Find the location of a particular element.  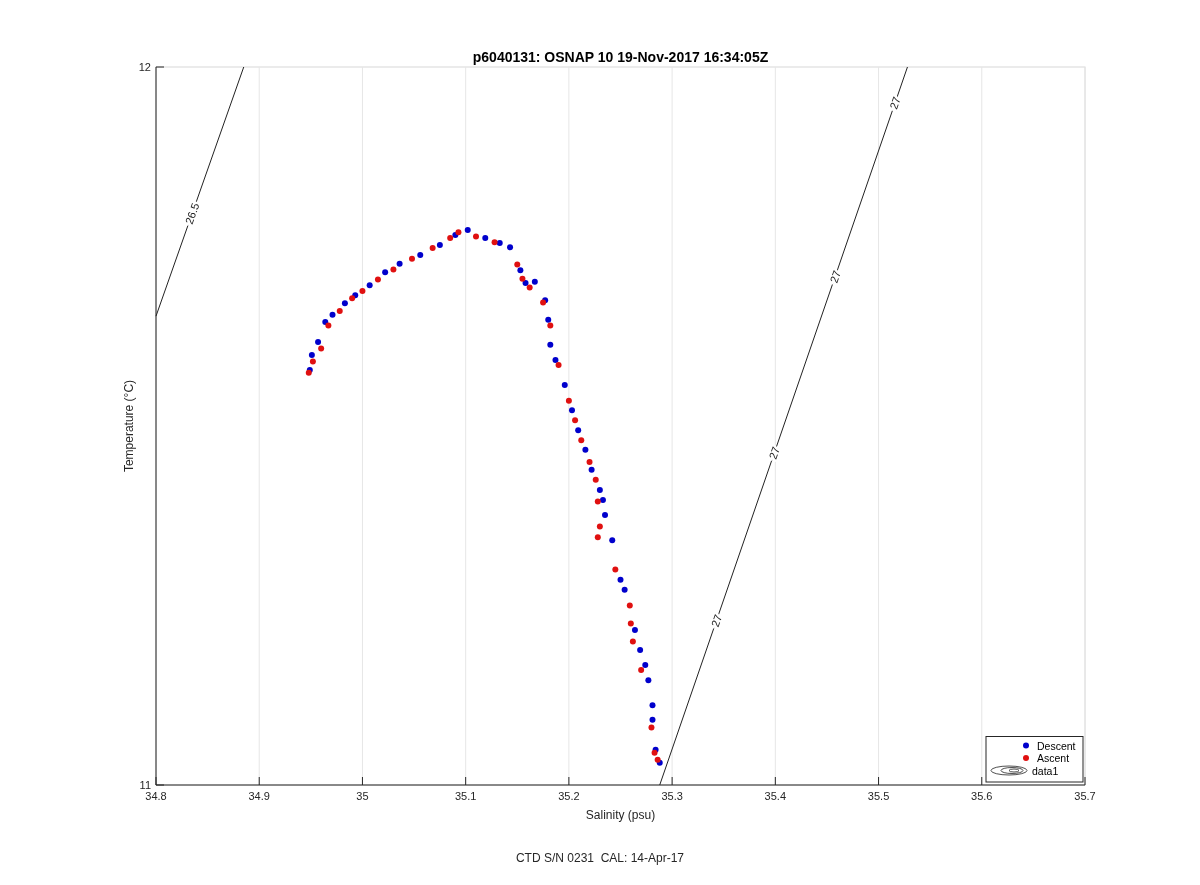

calibration-note: CTD S/N 0231 CAL: 14-Apr-17 is located at coordinates (600, 858).